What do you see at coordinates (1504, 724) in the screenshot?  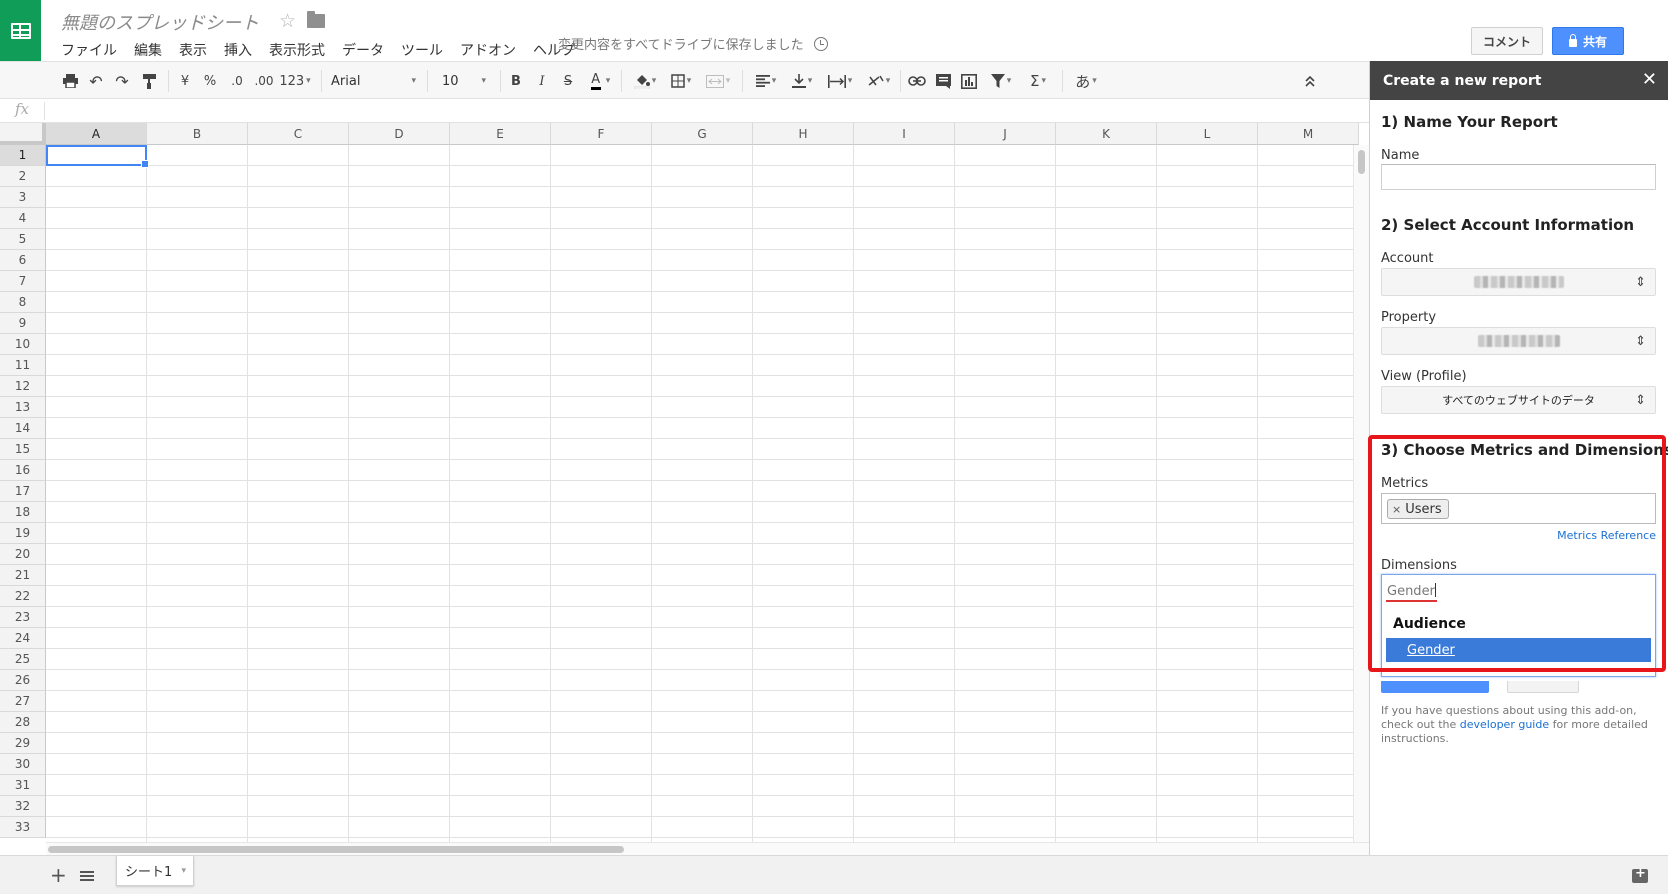 I see `developer-guide-link: developer guide` at bounding box center [1504, 724].